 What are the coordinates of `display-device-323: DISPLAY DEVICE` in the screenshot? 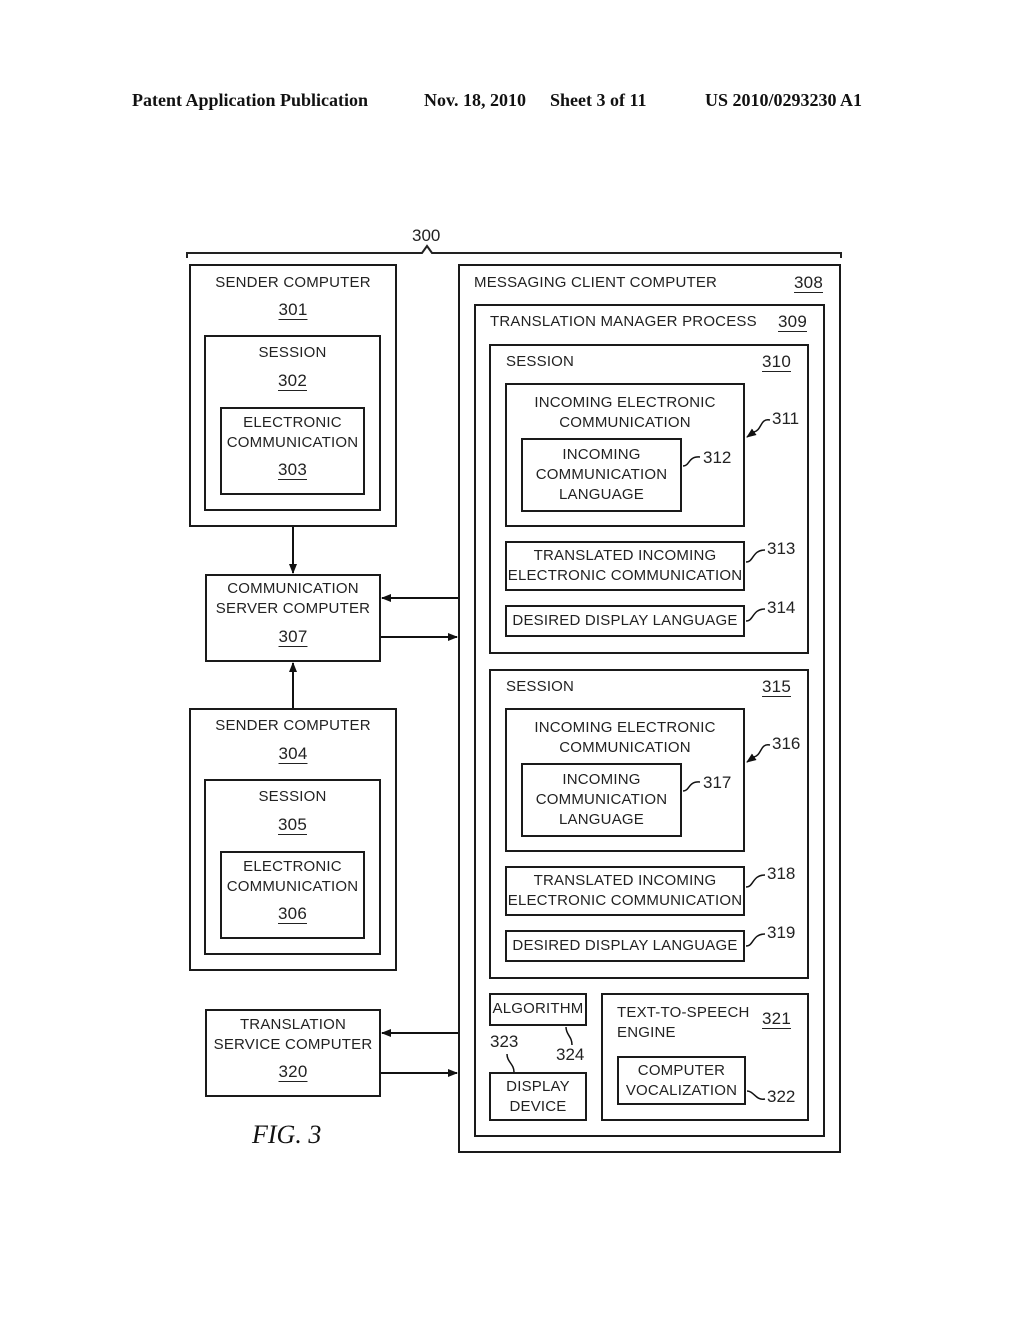 It's located at (538, 1096).